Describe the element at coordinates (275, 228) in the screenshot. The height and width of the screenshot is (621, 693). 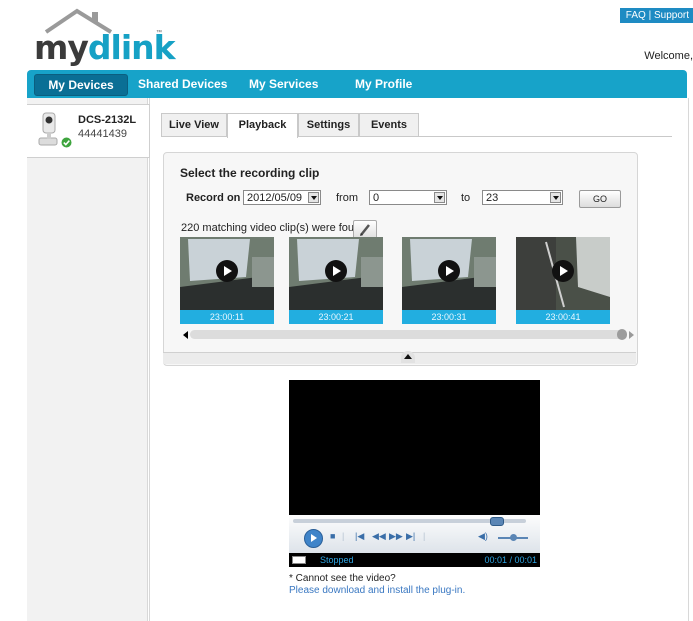
I see `clip-count-text: 220 matching video clip(s) were found.` at that location.